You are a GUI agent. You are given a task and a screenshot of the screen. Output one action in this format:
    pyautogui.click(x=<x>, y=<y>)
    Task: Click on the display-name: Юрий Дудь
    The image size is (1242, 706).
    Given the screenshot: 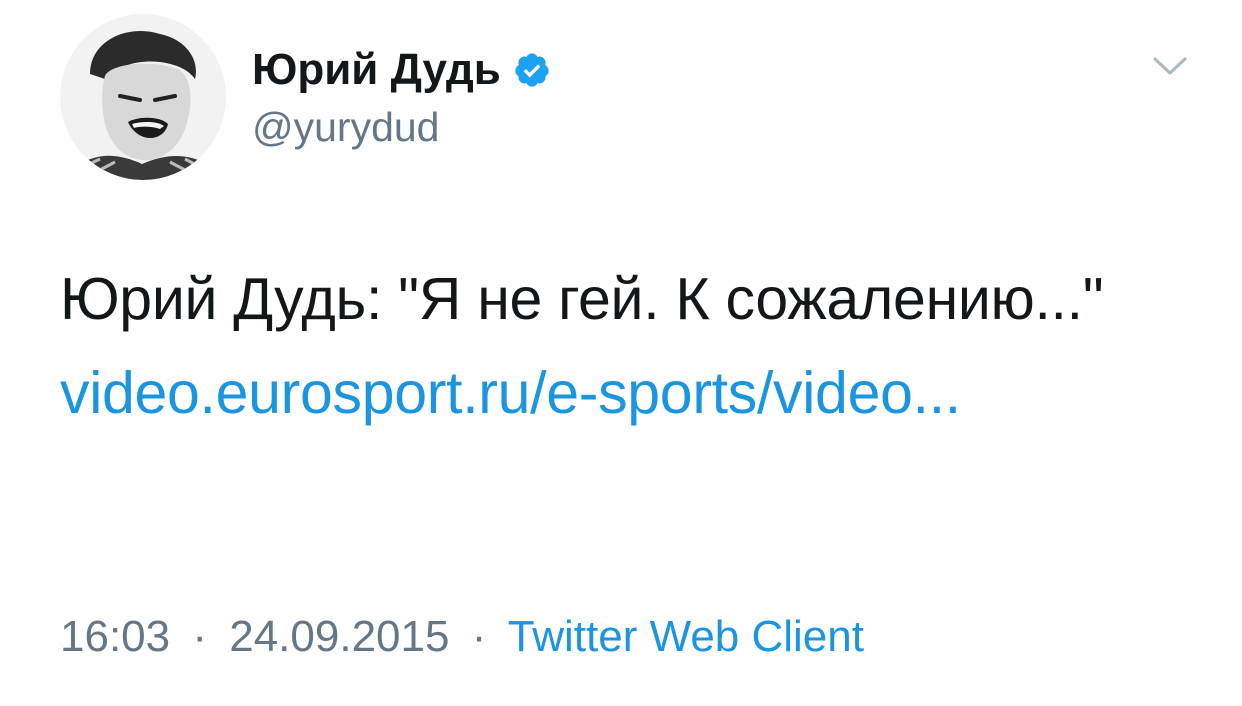 What is the action you would take?
    pyautogui.click(x=376, y=70)
    